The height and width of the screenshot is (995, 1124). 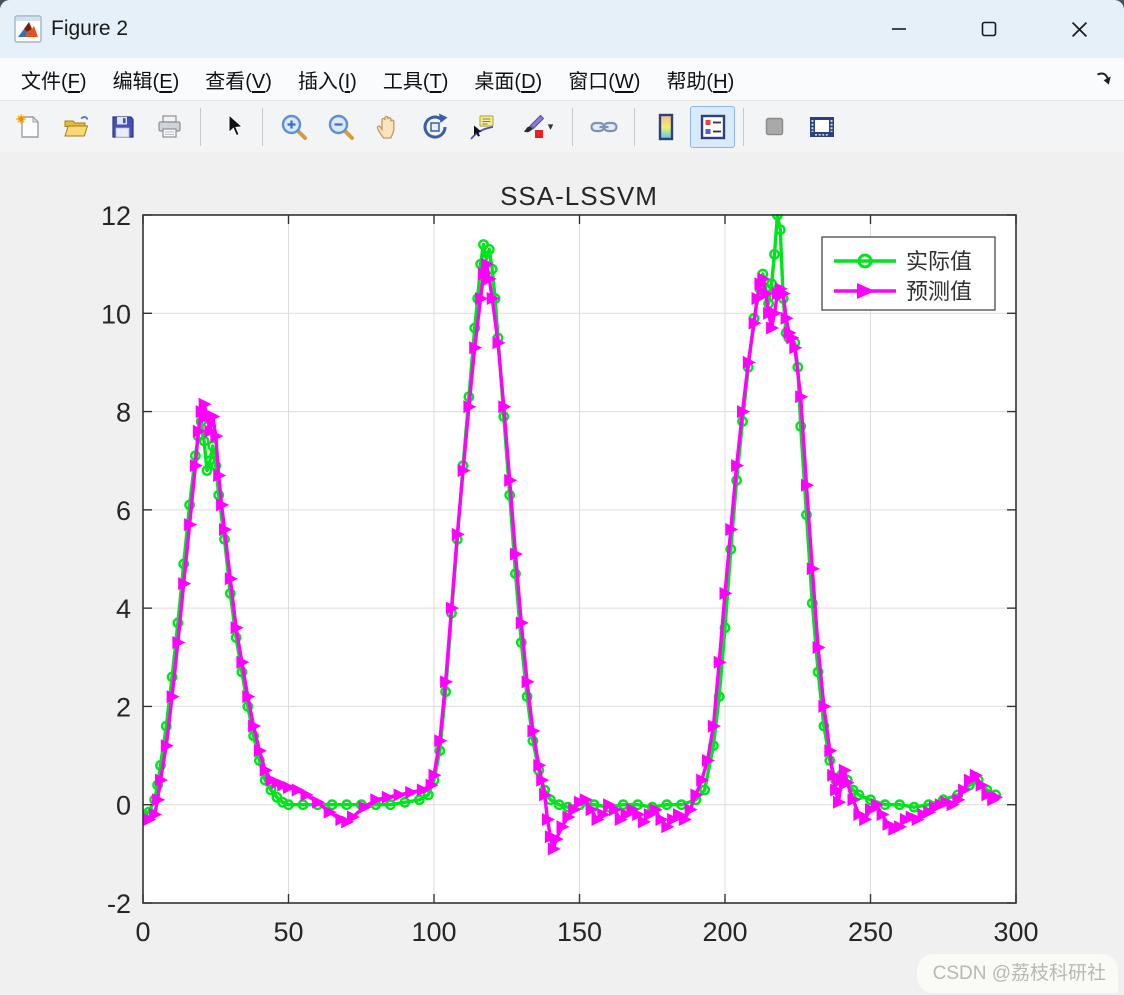 What do you see at coordinates (123, 707) in the screenshot?
I see `y-tick-label: 2` at bounding box center [123, 707].